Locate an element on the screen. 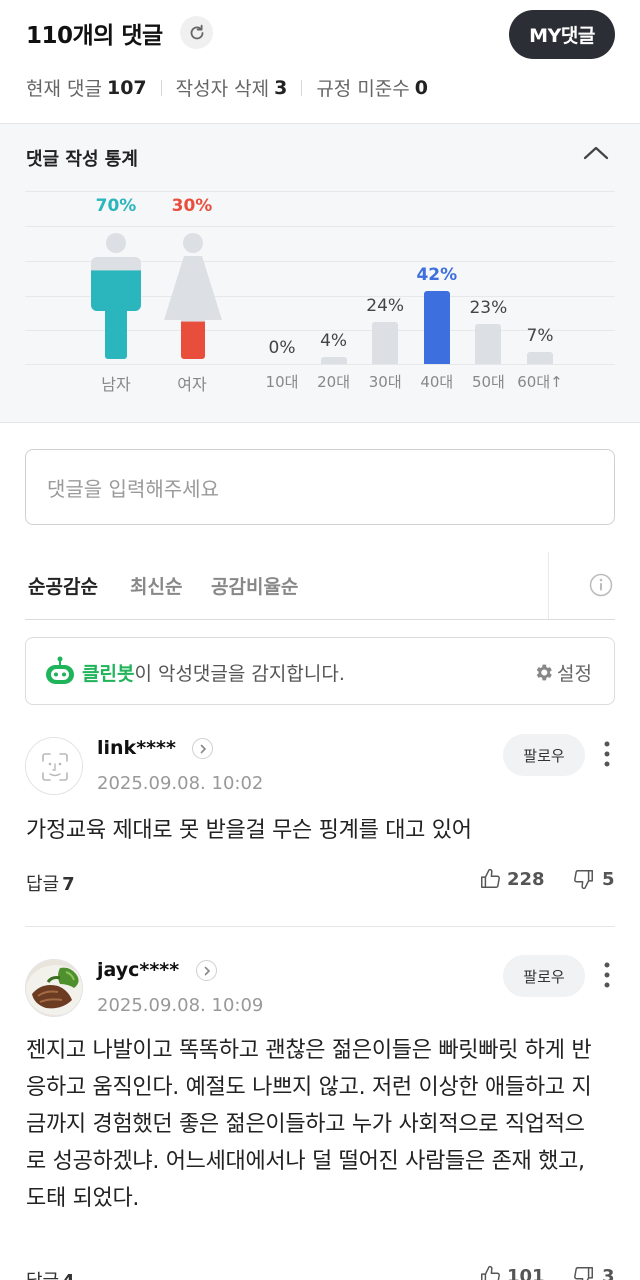  statistics-title: 댓글 작성 통계 is located at coordinates (82, 159).